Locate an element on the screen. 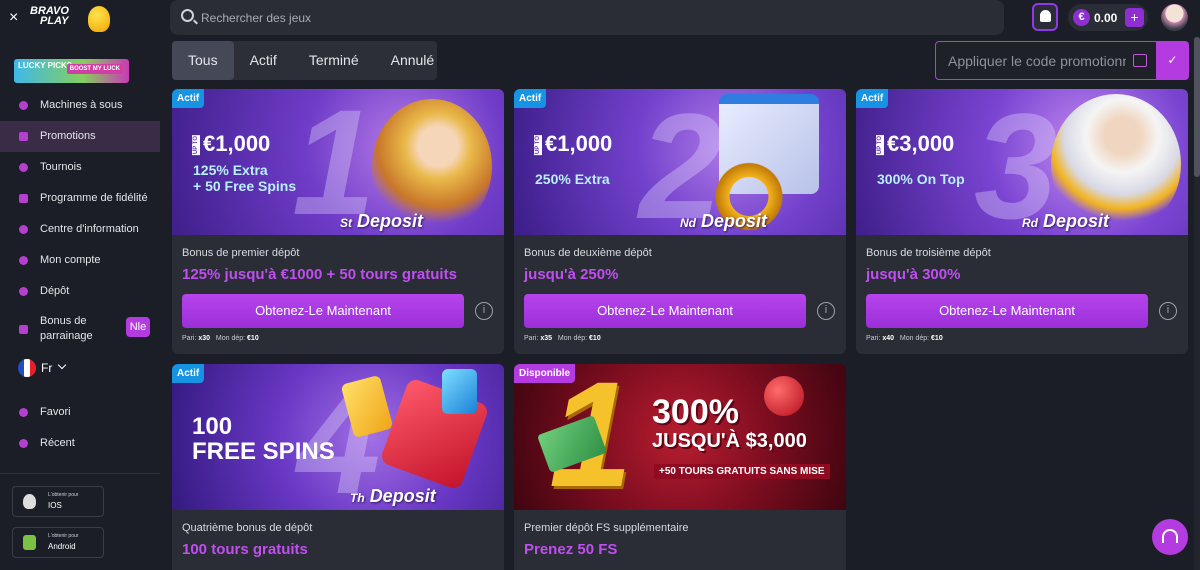  sidebar-item-account: Mon compte is located at coordinates (80, 260).